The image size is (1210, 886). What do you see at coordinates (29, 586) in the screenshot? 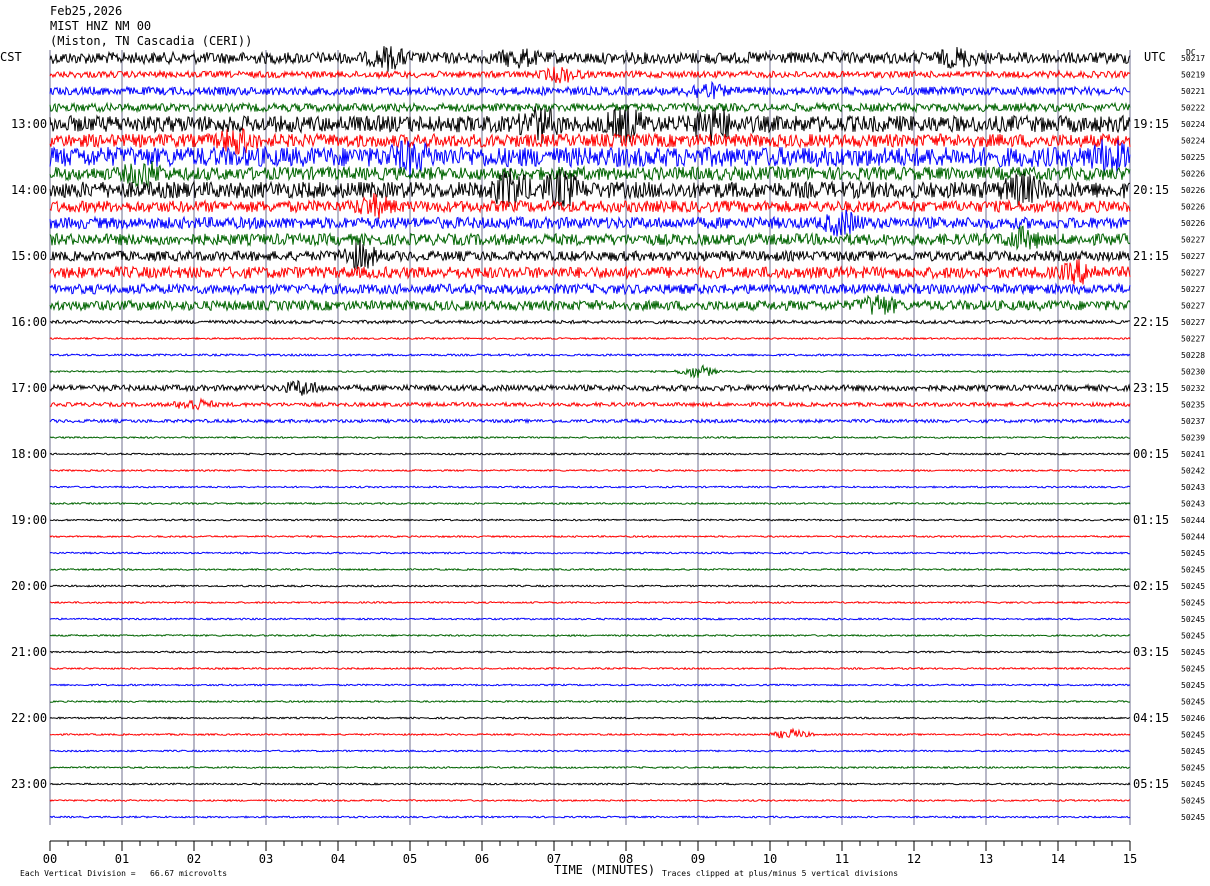
I see `left-time-label: 20:00` at bounding box center [29, 586].